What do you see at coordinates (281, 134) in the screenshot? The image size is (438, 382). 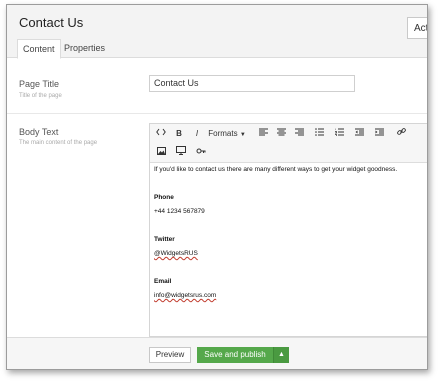 I see `align-center-icon` at bounding box center [281, 134].